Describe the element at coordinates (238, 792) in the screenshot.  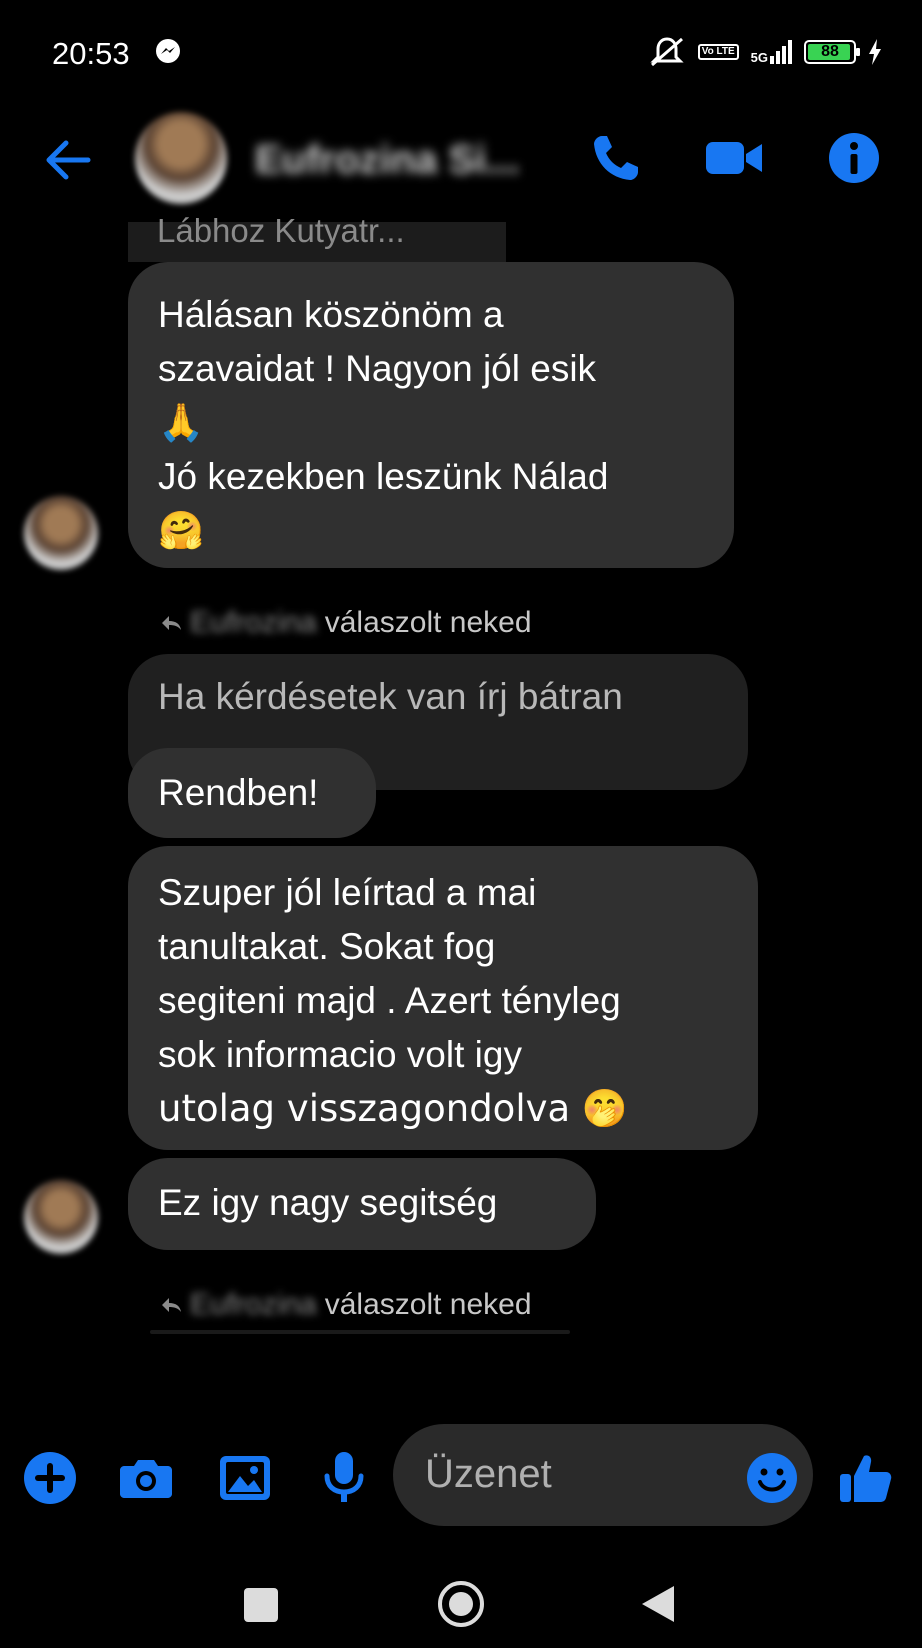
I see `message-text: Rendben!` at that location.